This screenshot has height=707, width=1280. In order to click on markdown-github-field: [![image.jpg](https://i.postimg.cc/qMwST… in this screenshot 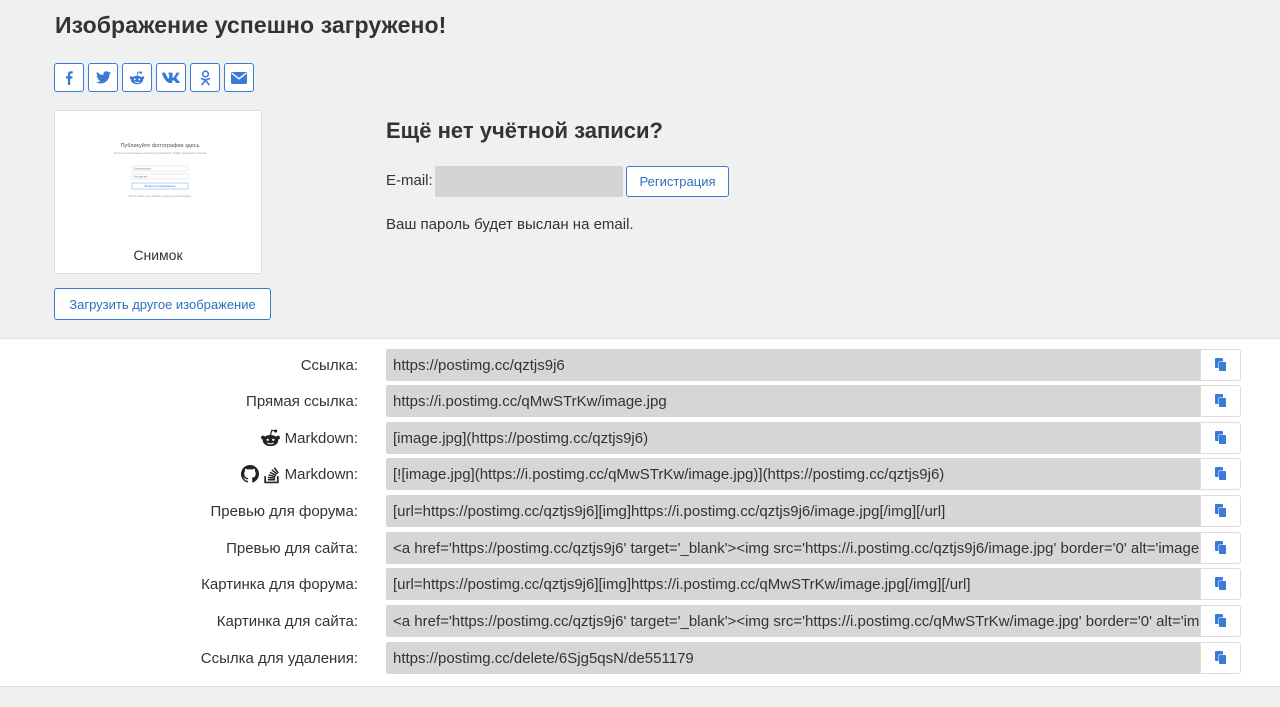, I will do `click(793, 474)`.